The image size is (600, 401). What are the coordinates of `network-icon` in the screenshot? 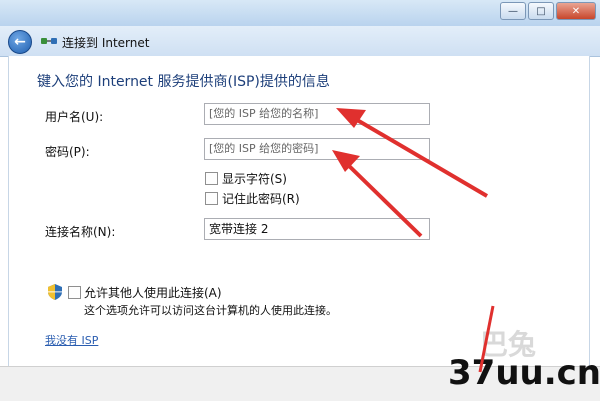 It's located at (49, 41).